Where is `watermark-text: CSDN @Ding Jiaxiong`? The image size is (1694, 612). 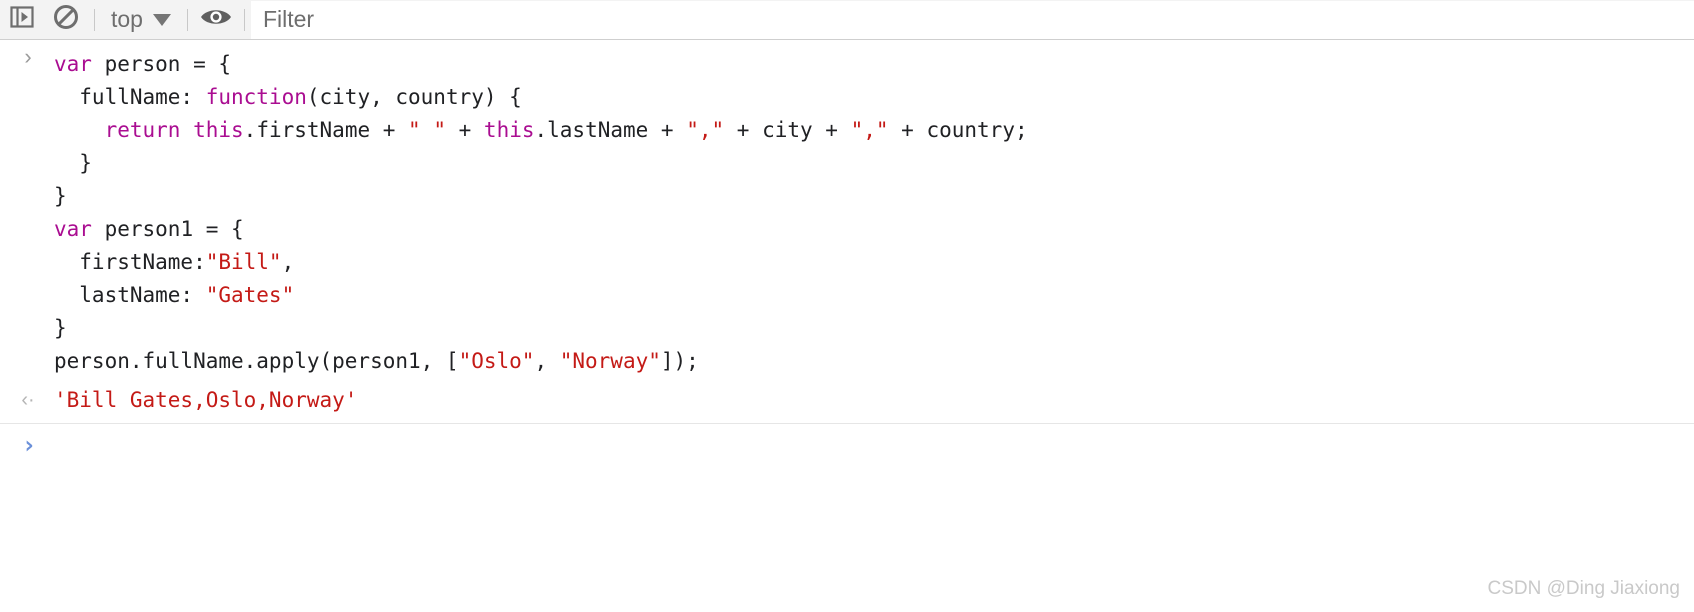
watermark-text: CSDN @Ding Jiaxiong is located at coordinates (1583, 588).